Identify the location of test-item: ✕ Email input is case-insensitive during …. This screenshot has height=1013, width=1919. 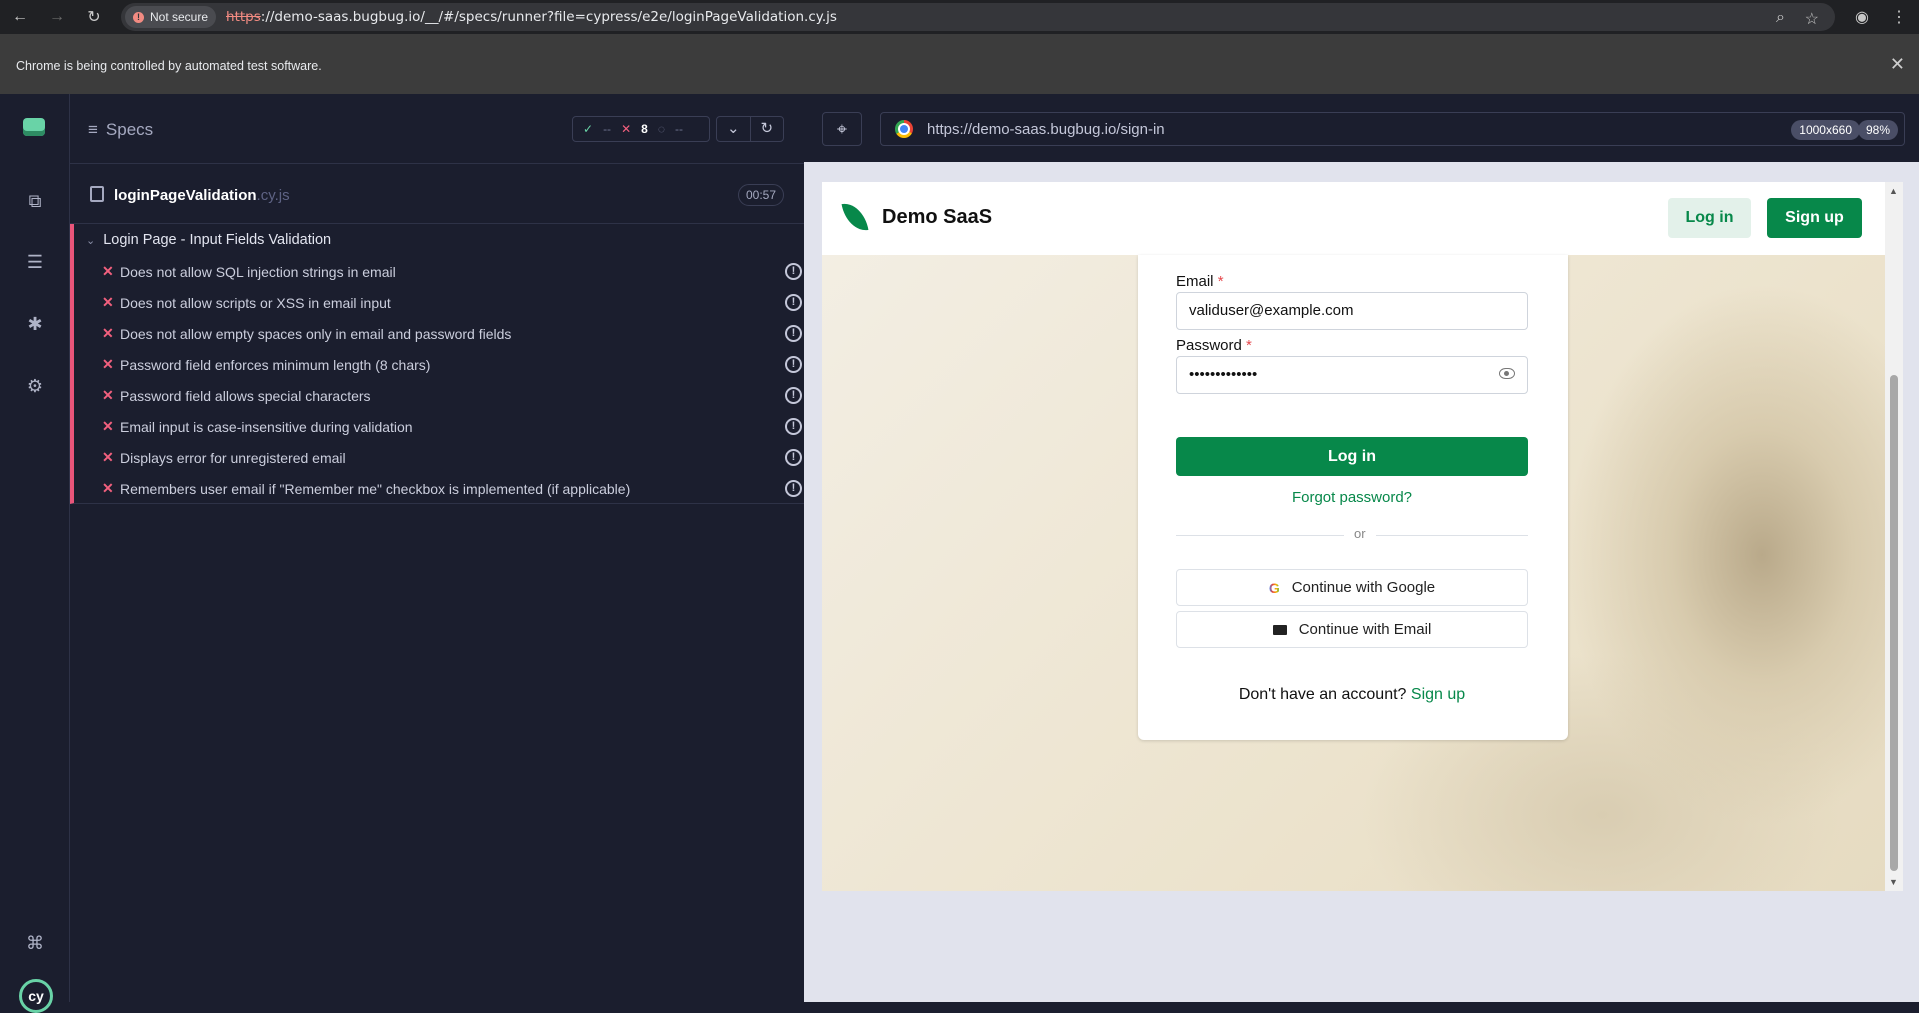
(452, 426).